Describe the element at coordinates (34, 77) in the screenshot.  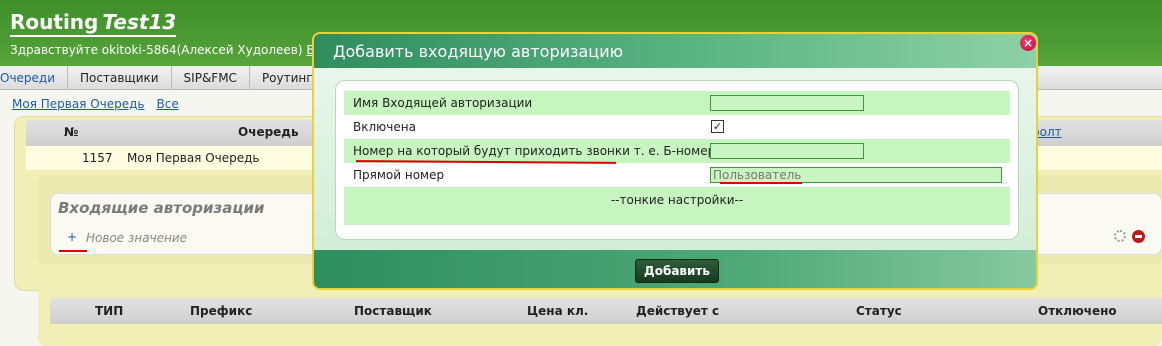
I see `nav-queues: Очереди` at that location.